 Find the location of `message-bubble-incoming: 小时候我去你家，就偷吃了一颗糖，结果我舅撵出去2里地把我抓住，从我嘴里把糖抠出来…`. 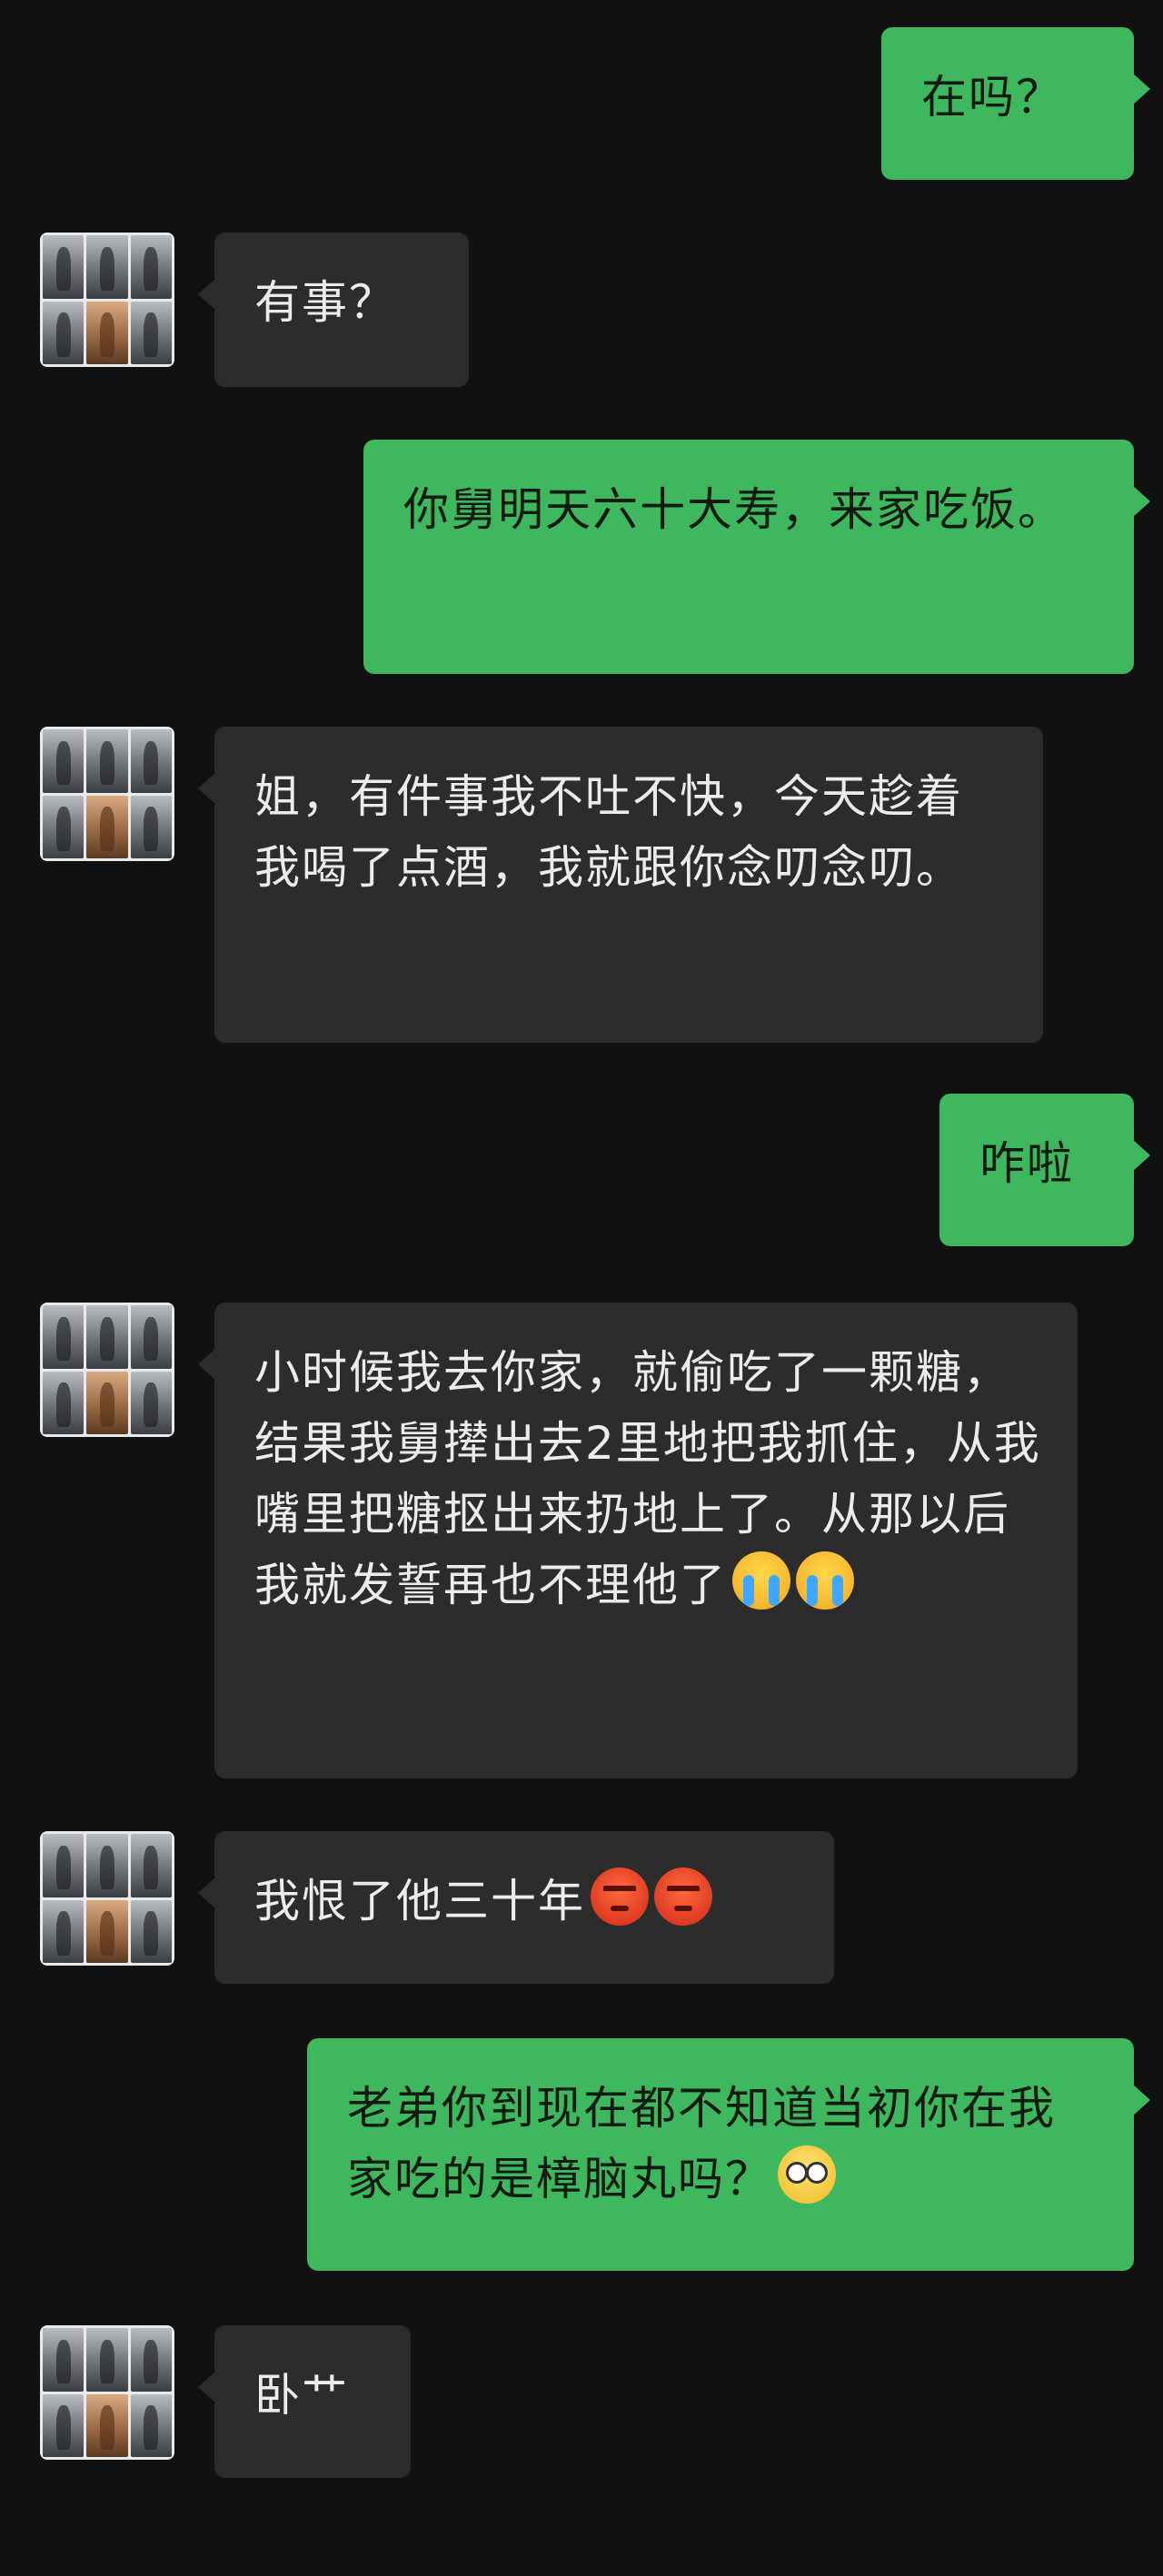

message-bubble-incoming: 小时候我去你家，就偷吃了一颗糖，结果我舅撵出去2里地把我抓住，从我嘴里把糖抠出来… is located at coordinates (638, 1540).